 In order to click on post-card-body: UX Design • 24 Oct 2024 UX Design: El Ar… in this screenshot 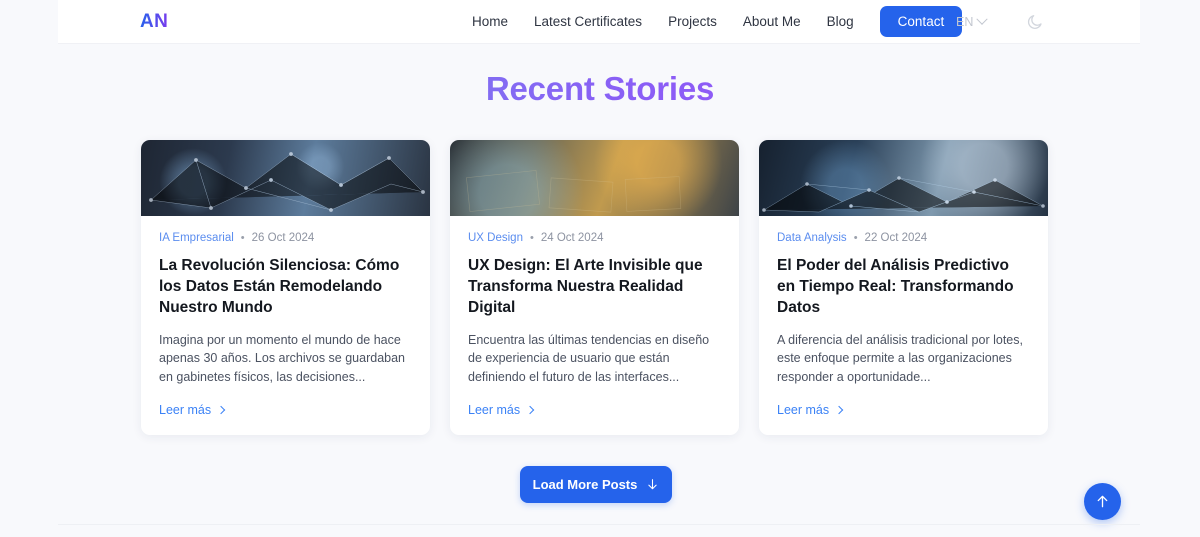, I will do `click(594, 325)`.